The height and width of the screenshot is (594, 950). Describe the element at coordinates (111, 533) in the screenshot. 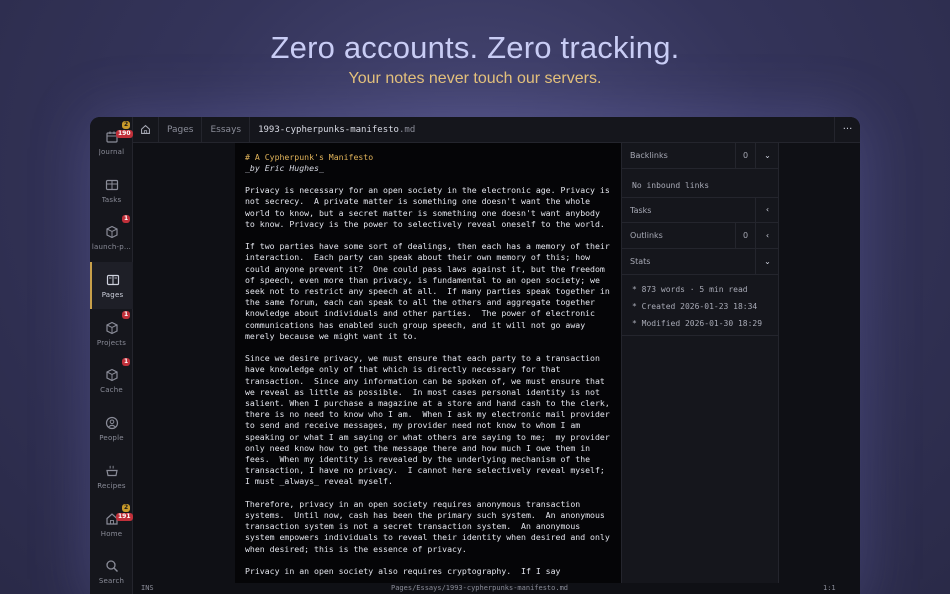

I see `sidebar-item-label: Home` at that location.